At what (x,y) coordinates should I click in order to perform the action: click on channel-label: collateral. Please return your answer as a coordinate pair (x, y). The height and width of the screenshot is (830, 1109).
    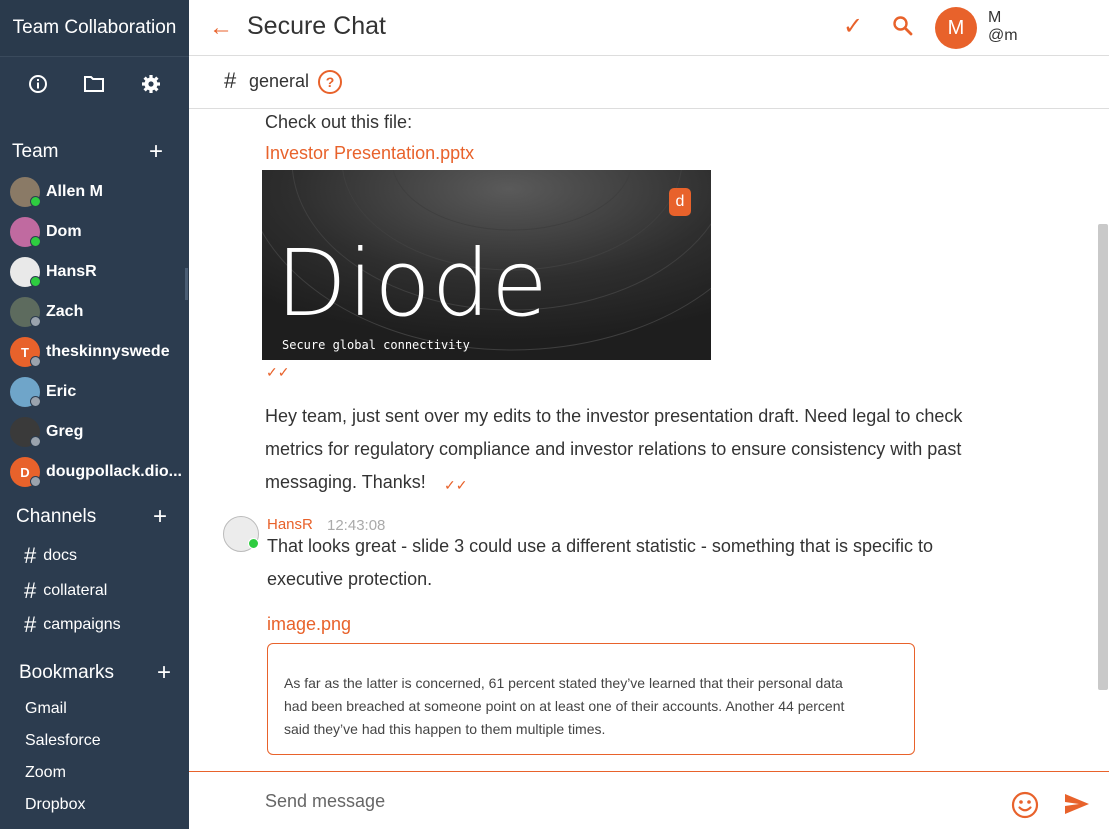
    Looking at the image, I should click on (75, 590).